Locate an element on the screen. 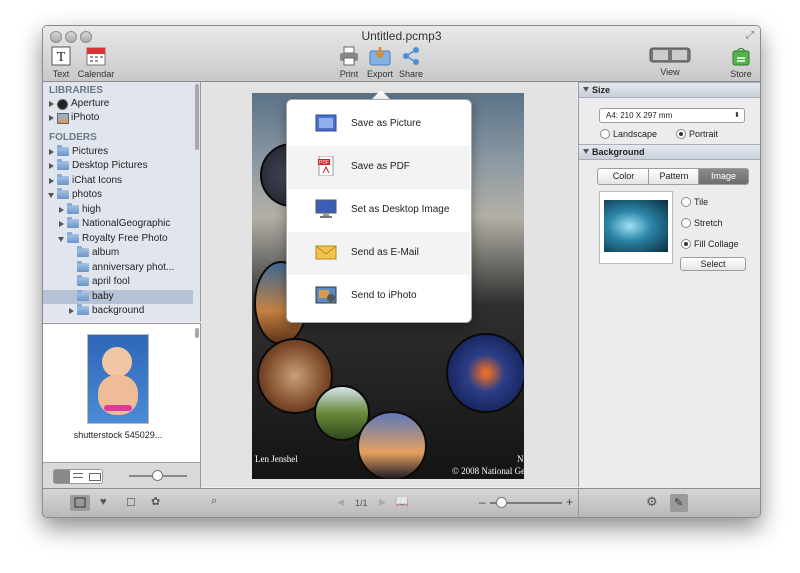 Image resolution: width=800 pixels, height=573 pixels. gear-icon: ⚙ is located at coordinates (652, 502).